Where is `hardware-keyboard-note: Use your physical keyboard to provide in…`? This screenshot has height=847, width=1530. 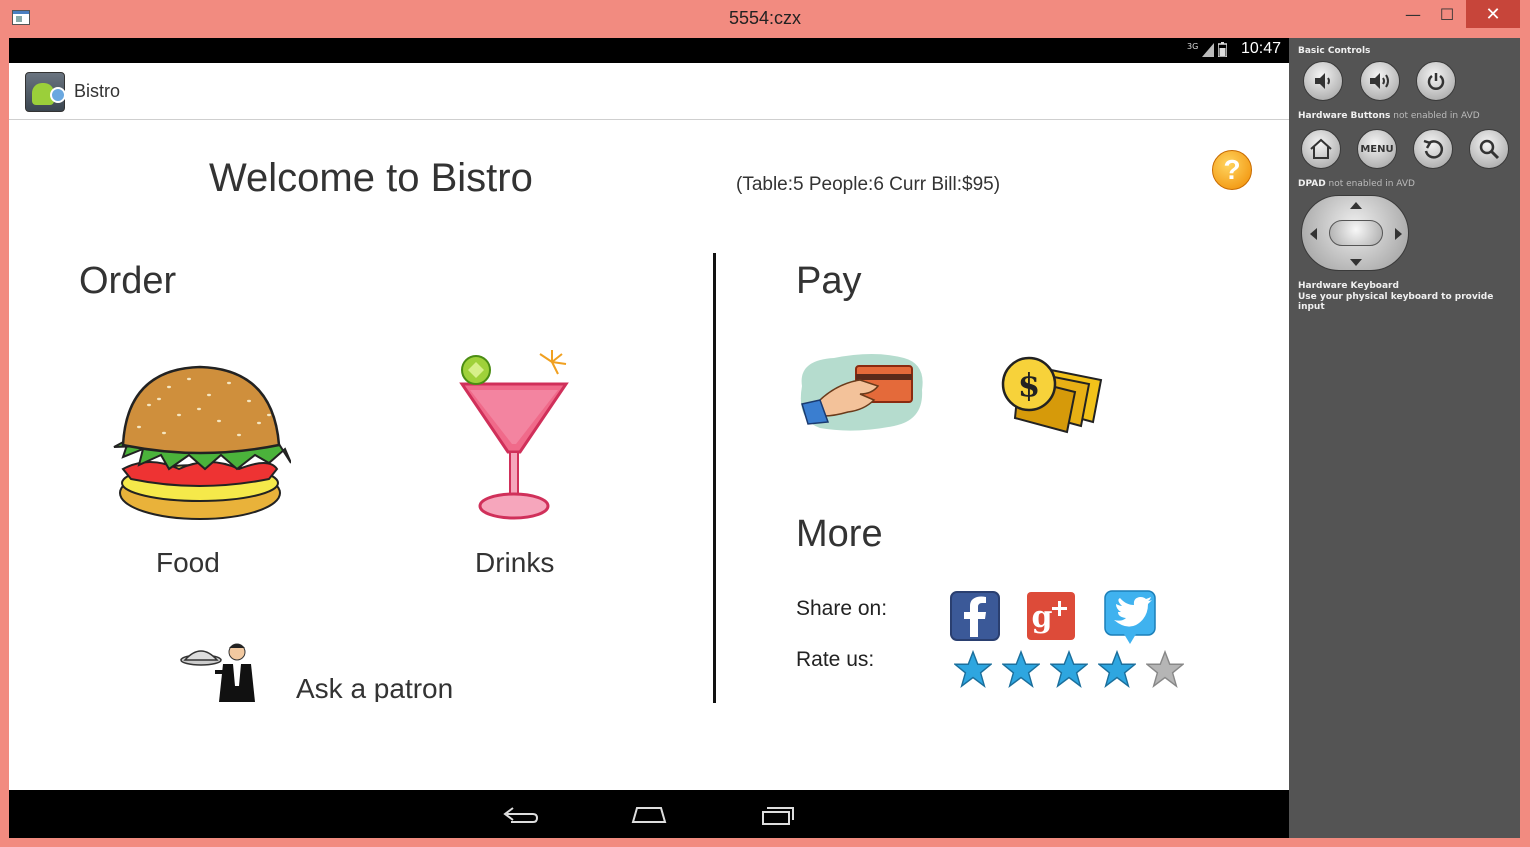
hardware-keyboard-note: Use your physical keyboard to provide in… is located at coordinates (1396, 302).